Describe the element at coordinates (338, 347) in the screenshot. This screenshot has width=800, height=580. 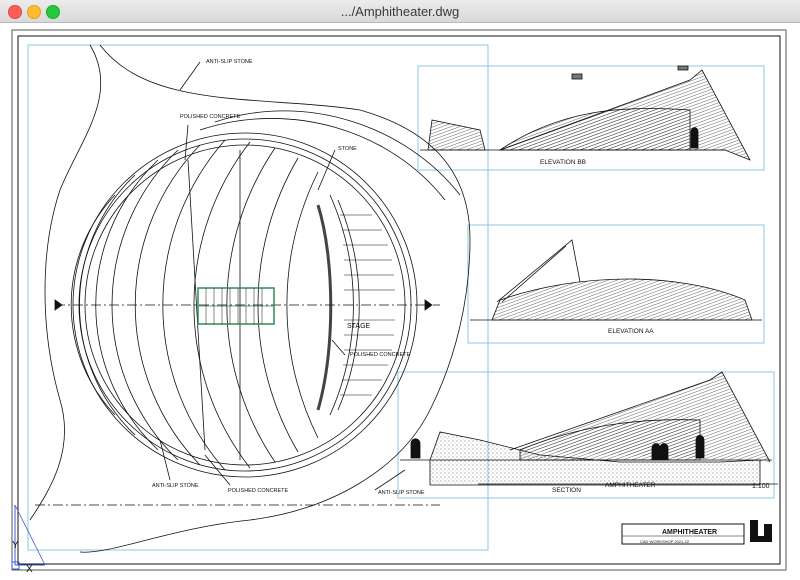
I see `leader-polished-right` at that location.